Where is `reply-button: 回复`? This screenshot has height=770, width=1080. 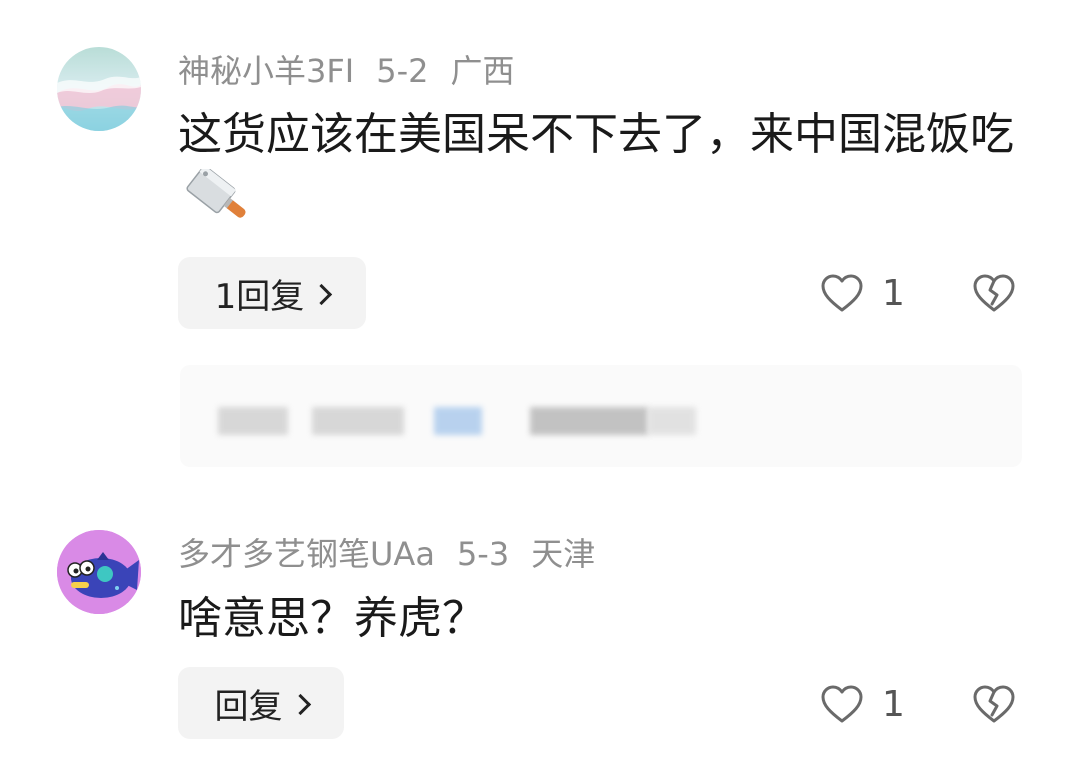
reply-button: 回复 is located at coordinates (261, 703).